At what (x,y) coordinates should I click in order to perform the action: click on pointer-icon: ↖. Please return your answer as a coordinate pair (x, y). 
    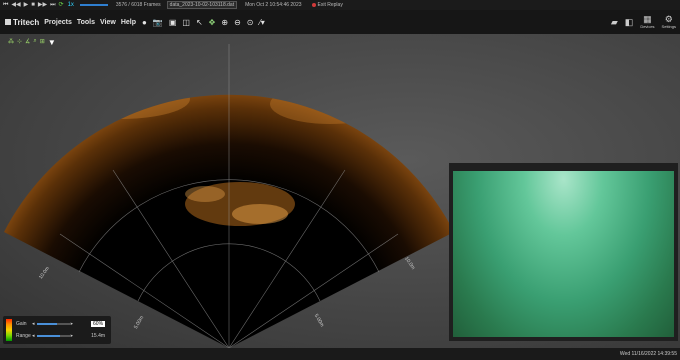
    Looking at the image, I should click on (199, 22).